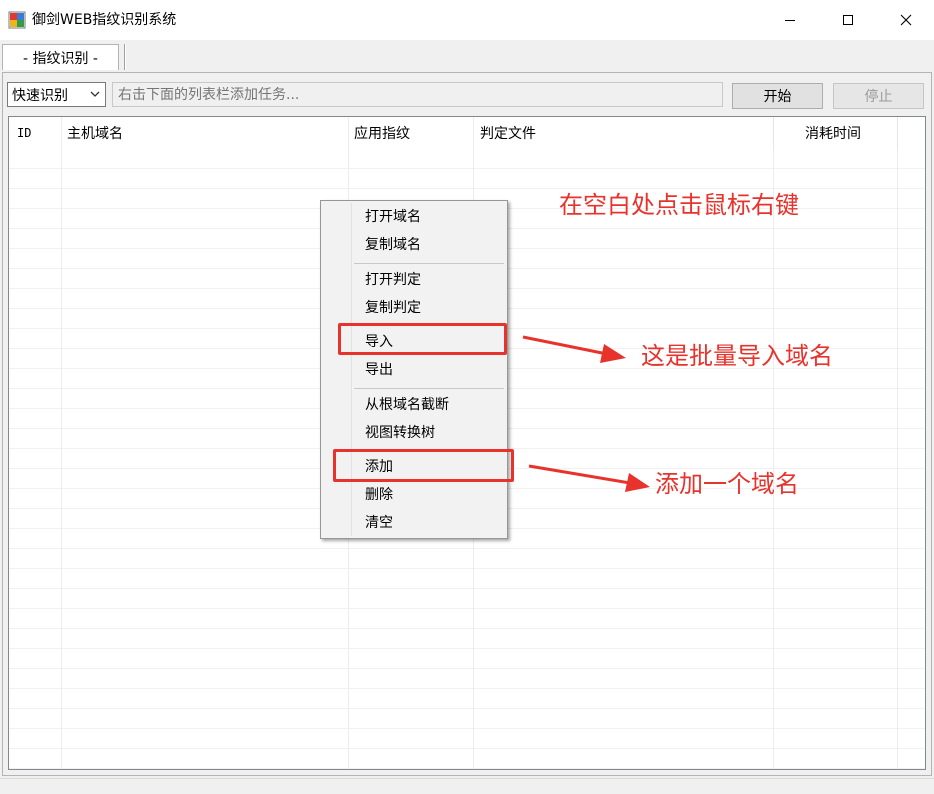  What do you see at coordinates (414, 523) in the screenshot?
I see `menu-item-clear: 清空` at bounding box center [414, 523].